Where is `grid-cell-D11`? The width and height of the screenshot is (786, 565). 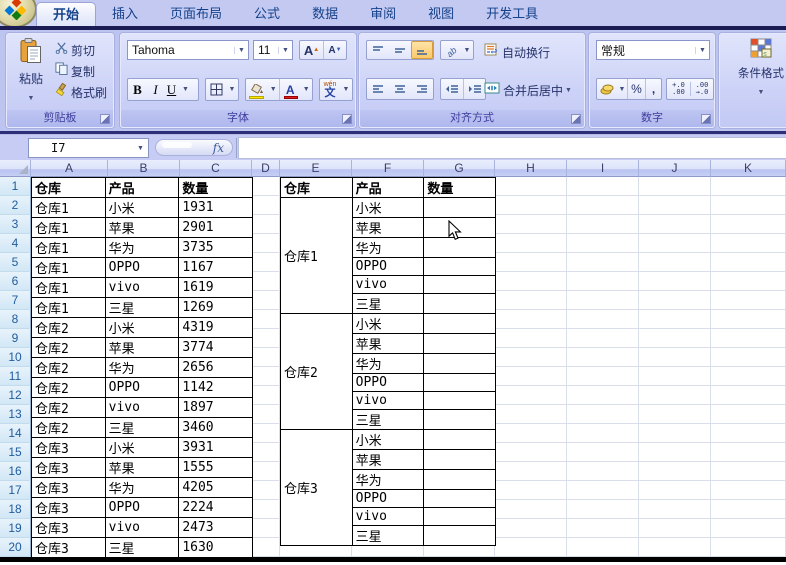 grid-cell-D11 is located at coordinates (266, 376).